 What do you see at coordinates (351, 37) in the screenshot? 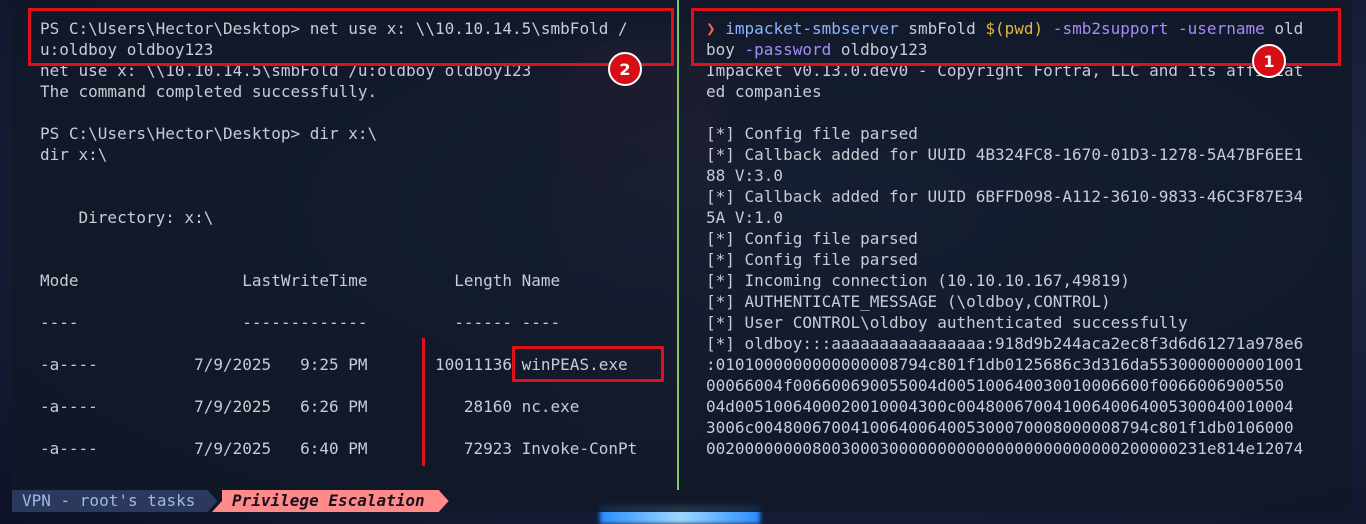
I see `highlight-box-net-use` at bounding box center [351, 37].